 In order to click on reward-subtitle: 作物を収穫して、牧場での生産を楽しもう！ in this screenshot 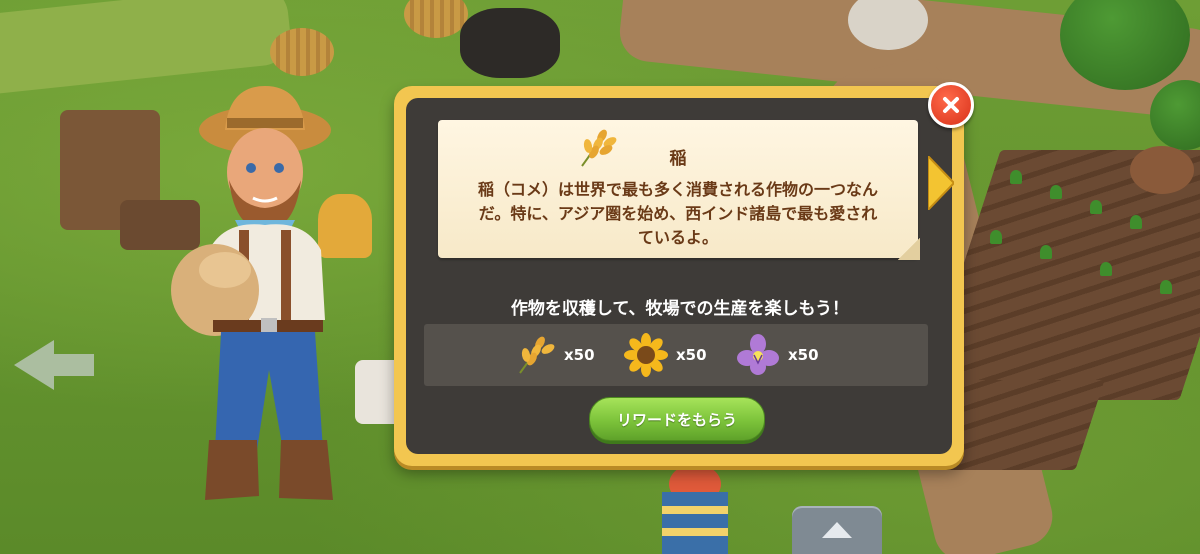, I will do `click(680, 309)`.